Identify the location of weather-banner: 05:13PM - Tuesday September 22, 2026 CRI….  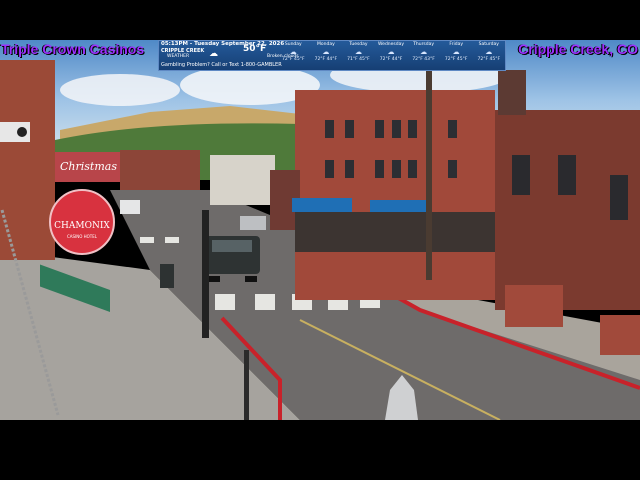
(332, 55).